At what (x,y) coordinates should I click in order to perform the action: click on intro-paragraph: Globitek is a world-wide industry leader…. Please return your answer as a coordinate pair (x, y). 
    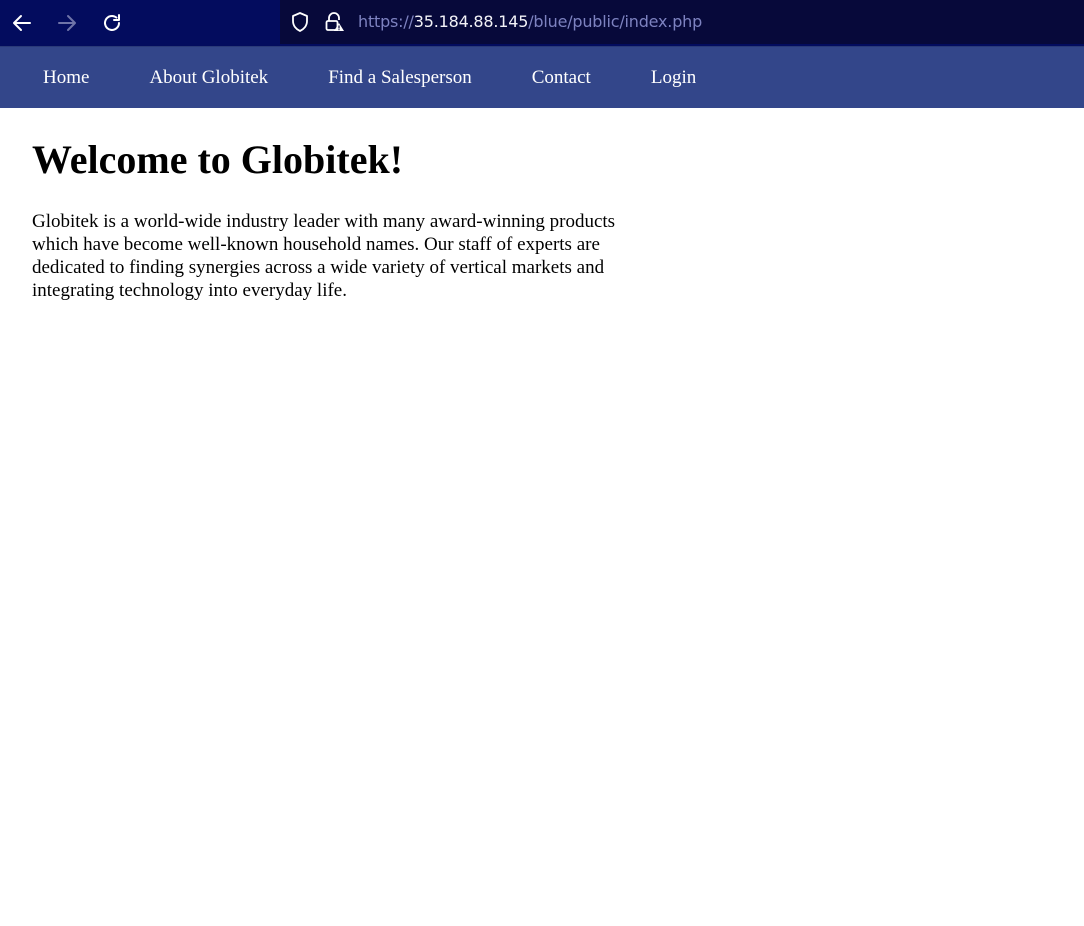
    Looking at the image, I should click on (324, 256).